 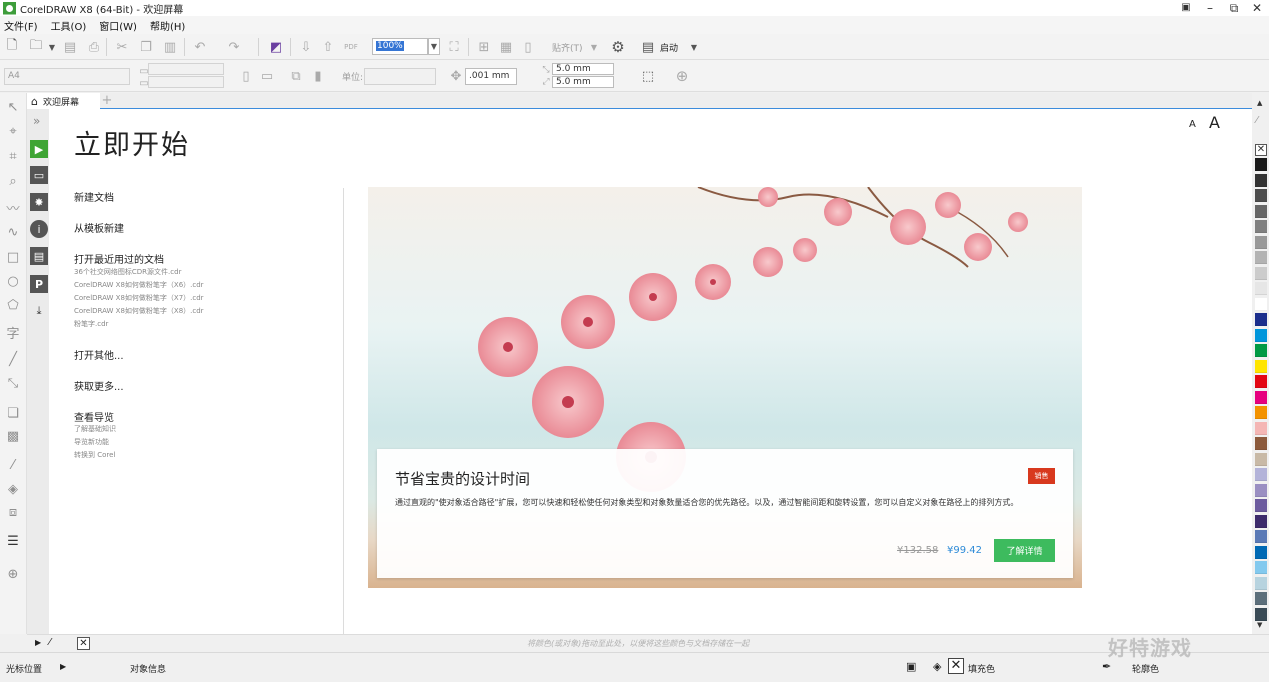 What do you see at coordinates (682, 76) in the screenshot?
I see `add-property-icon: ⊕` at bounding box center [682, 76].